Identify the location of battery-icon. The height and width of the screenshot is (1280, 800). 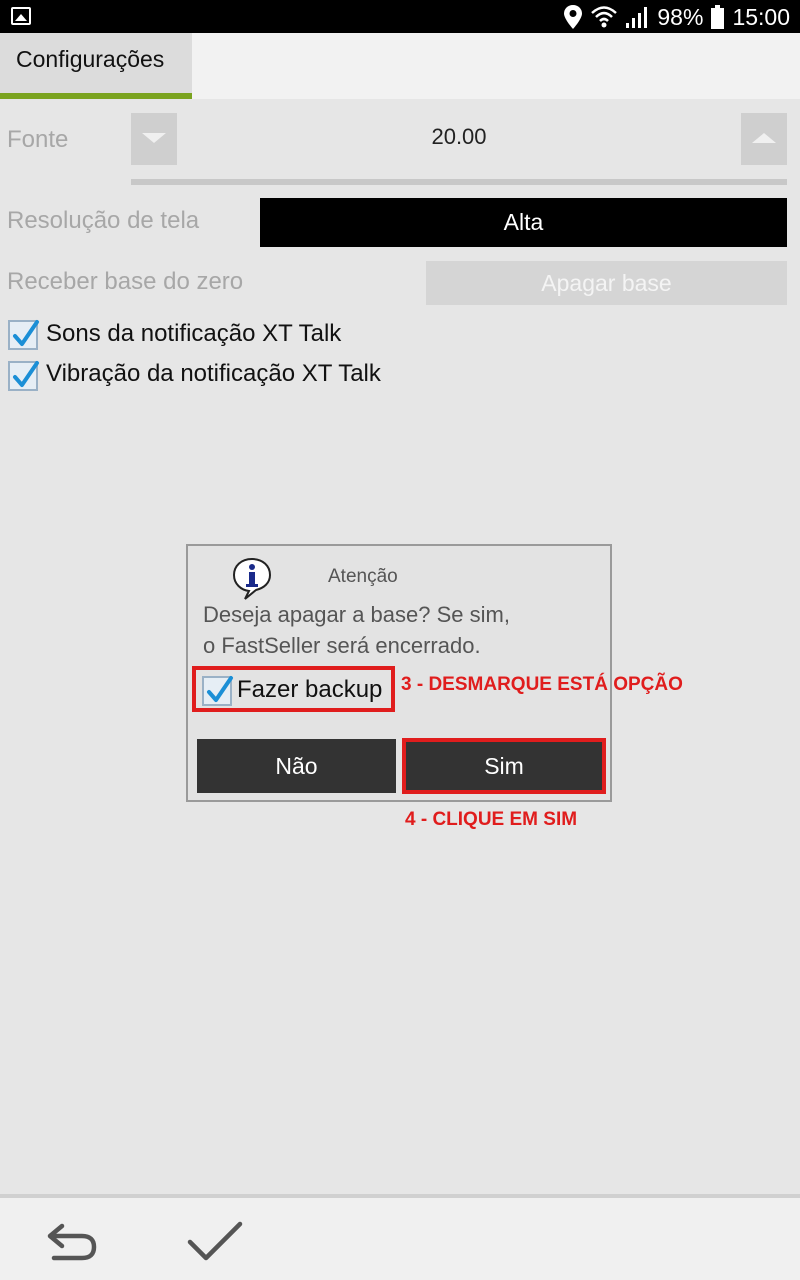
(718, 17).